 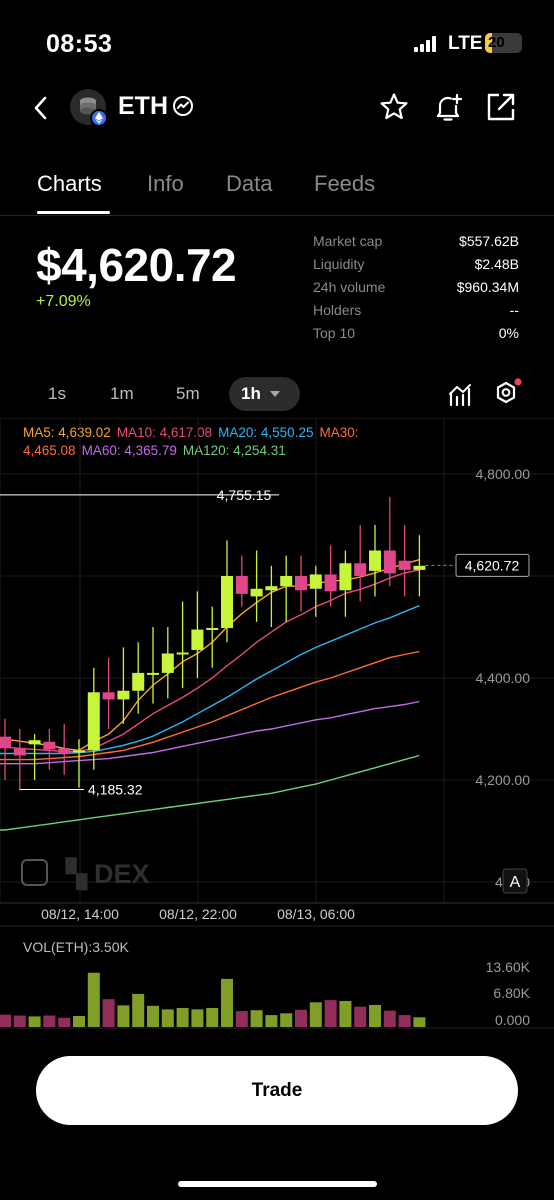 I want to click on interval-selector: 1s 1m 5m 1h, so click(x=277, y=395).